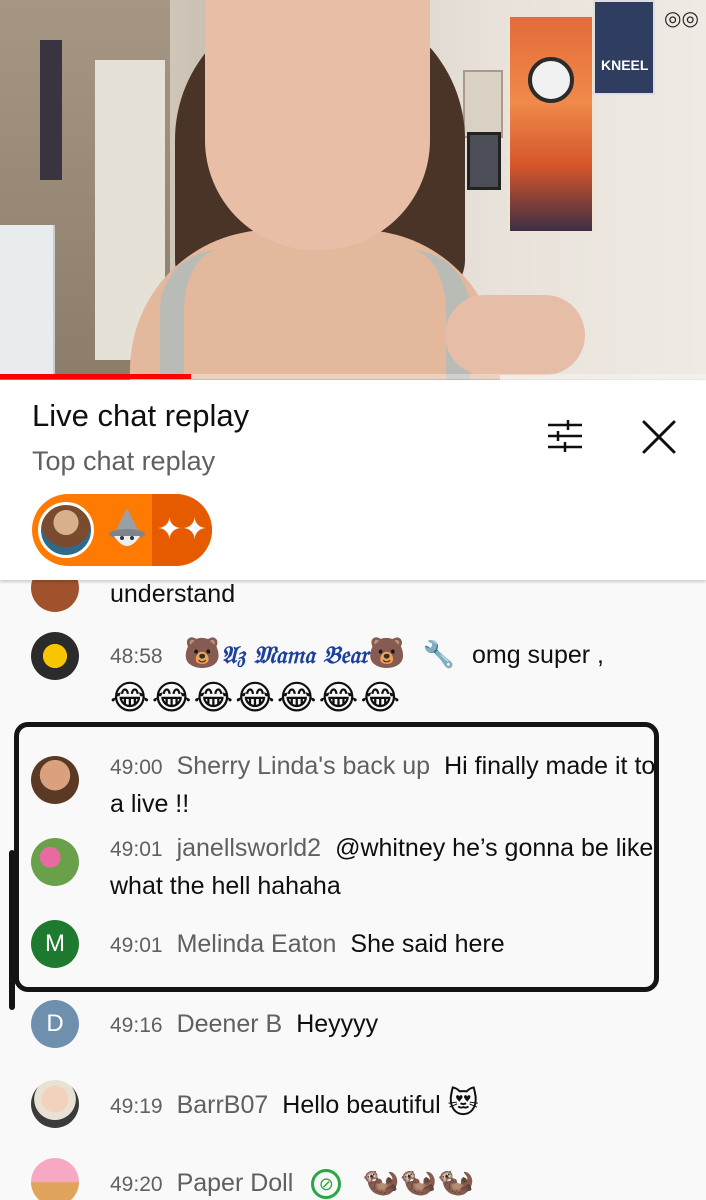 This screenshot has width=706, height=1200. What do you see at coordinates (256, 698) in the screenshot?
I see `message-emoji-line: 😂😂😂😂😂😂😂` at bounding box center [256, 698].